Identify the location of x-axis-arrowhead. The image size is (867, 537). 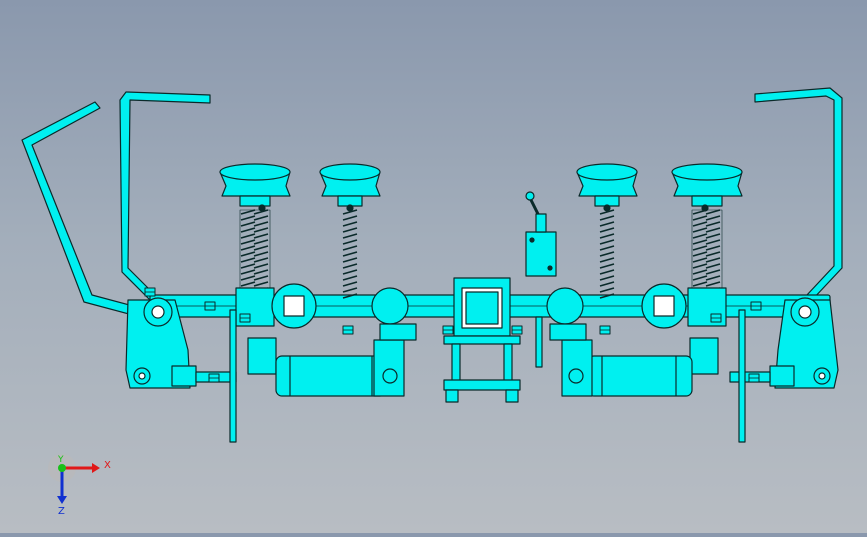
(96, 468).